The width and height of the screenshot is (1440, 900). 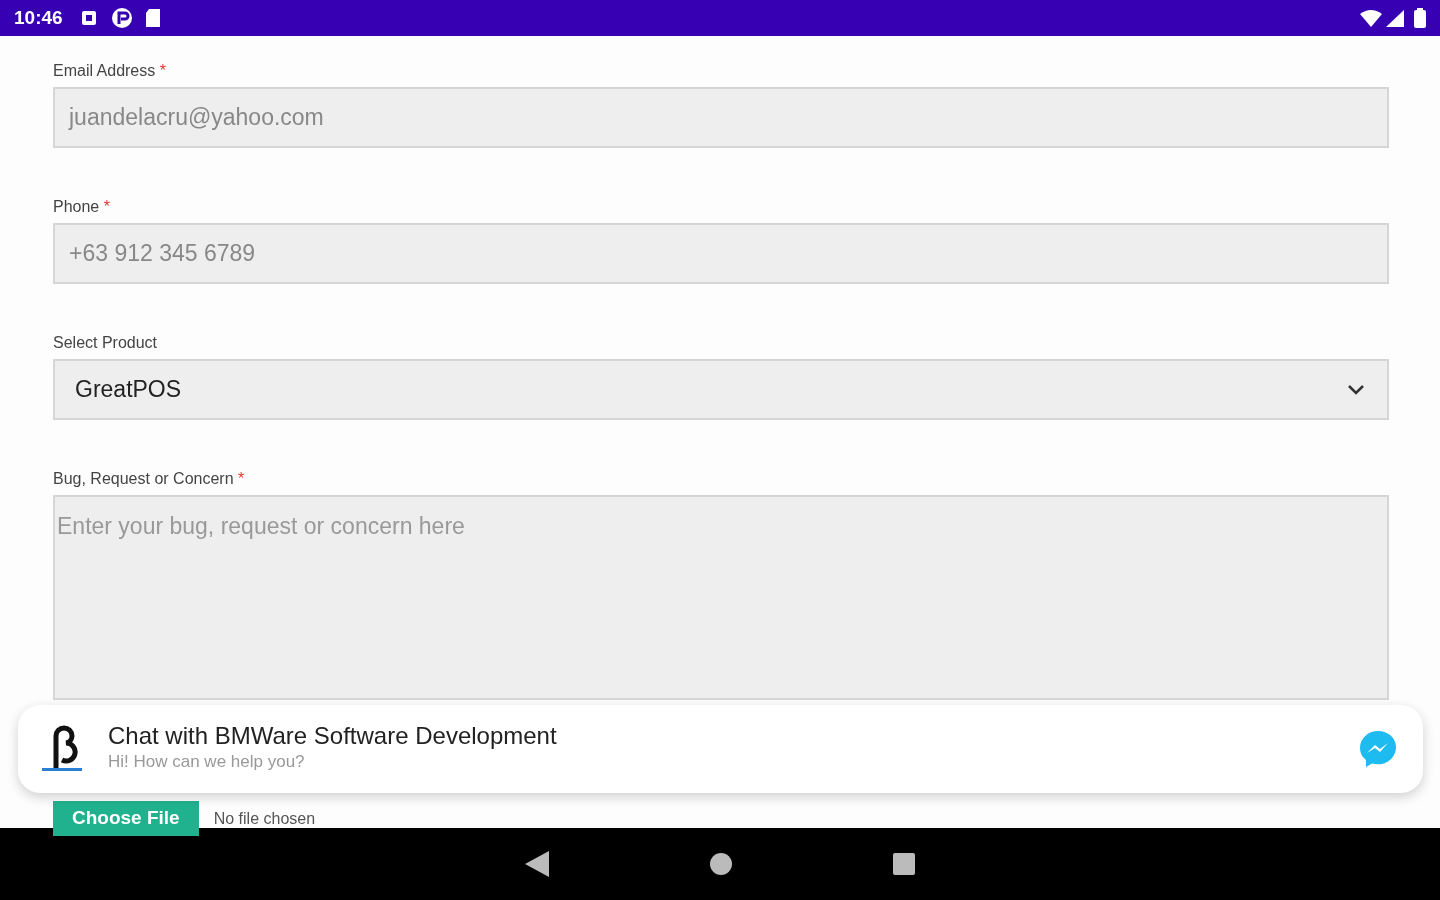 I want to click on field-label: Email Address, so click(x=104, y=70).